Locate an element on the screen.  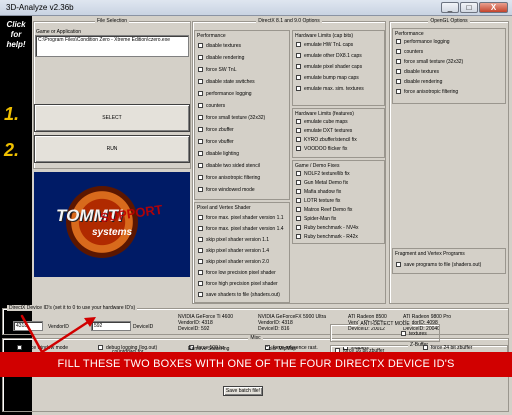
arrow-line is located at coordinates (55, 334).